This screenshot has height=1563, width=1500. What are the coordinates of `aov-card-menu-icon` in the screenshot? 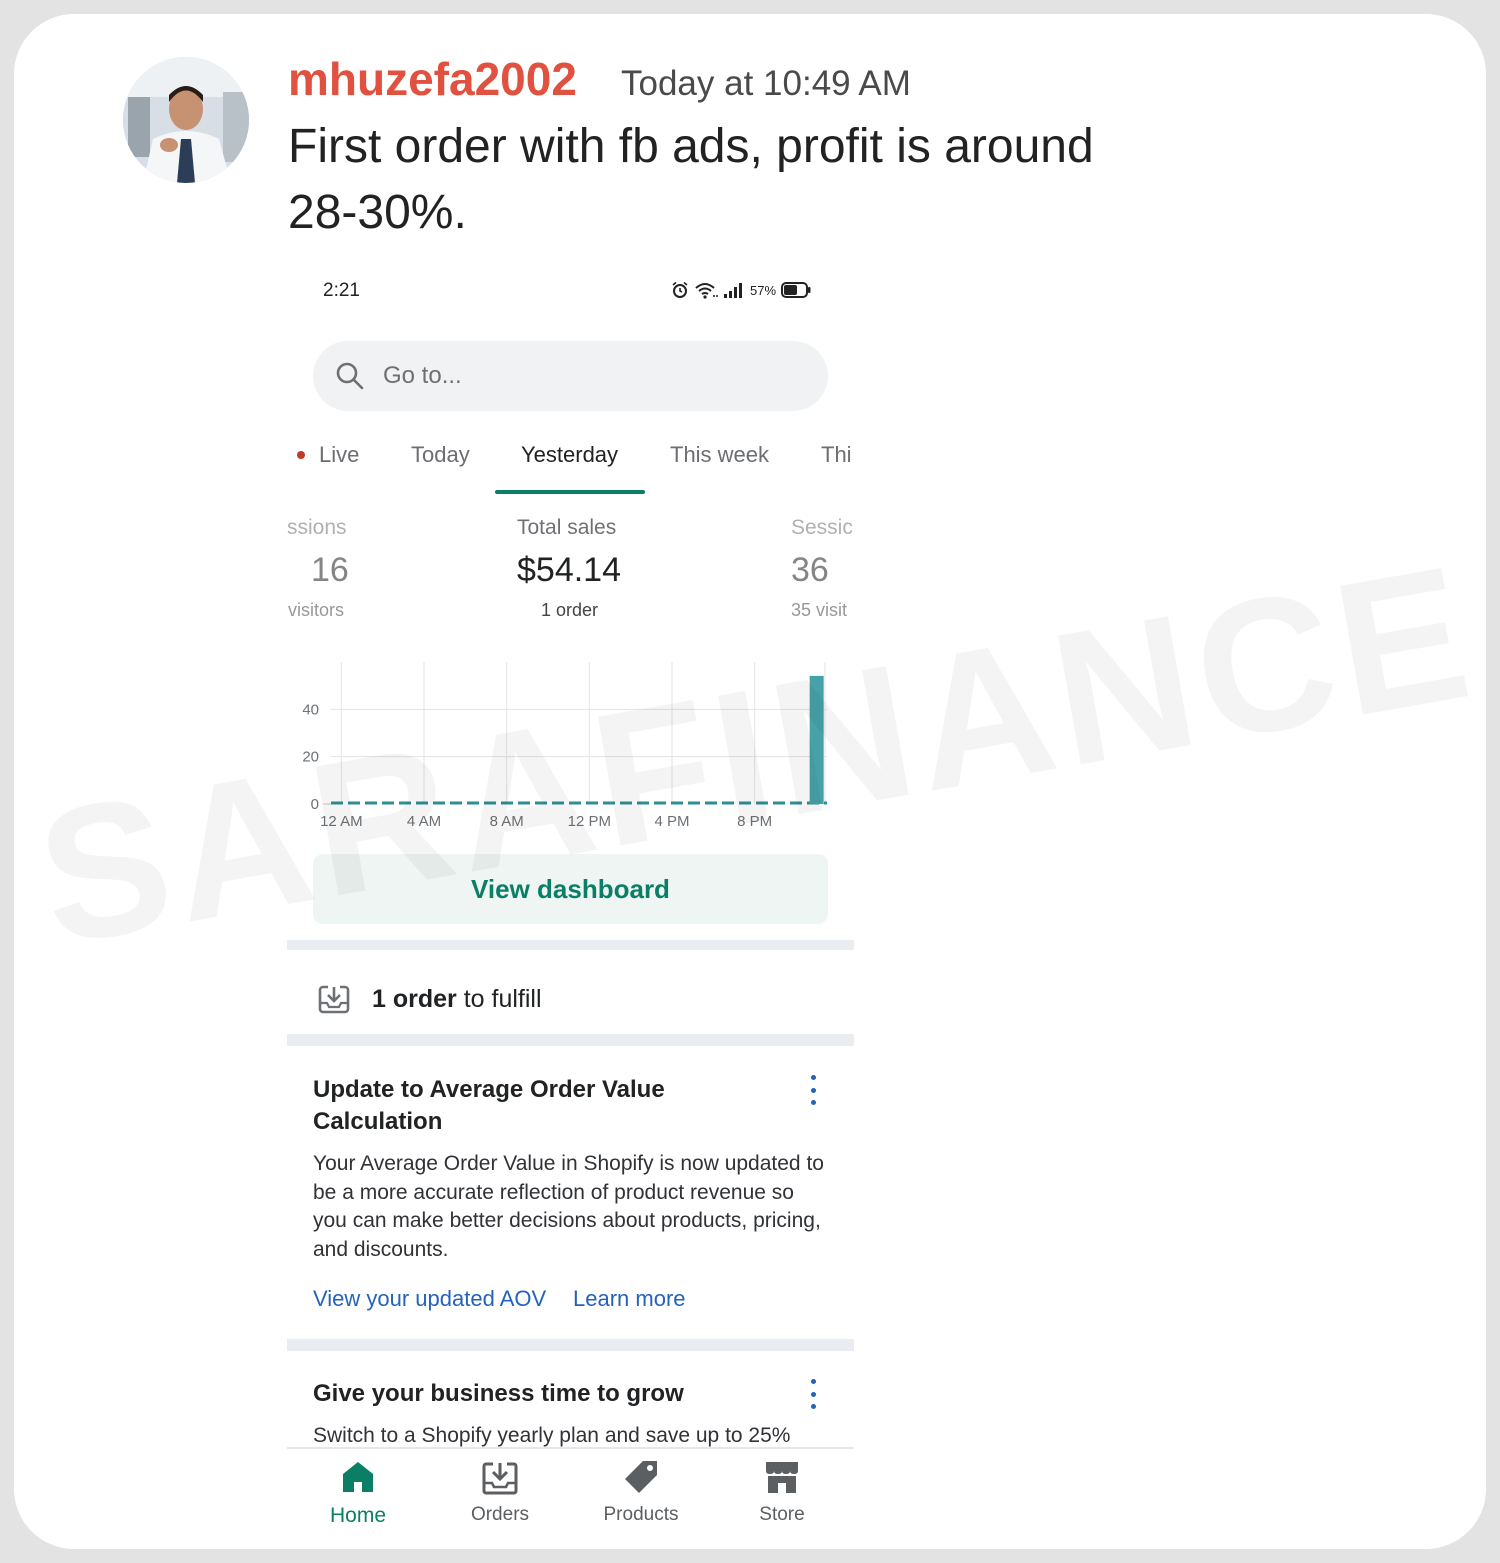 It's located at (813, 1090).